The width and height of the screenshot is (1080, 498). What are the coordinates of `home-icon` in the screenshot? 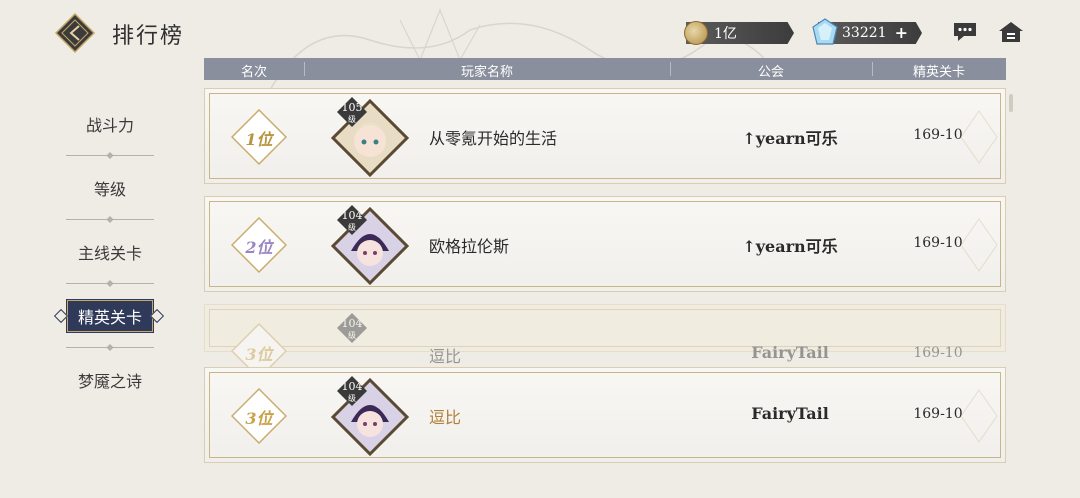 It's located at (1011, 32).